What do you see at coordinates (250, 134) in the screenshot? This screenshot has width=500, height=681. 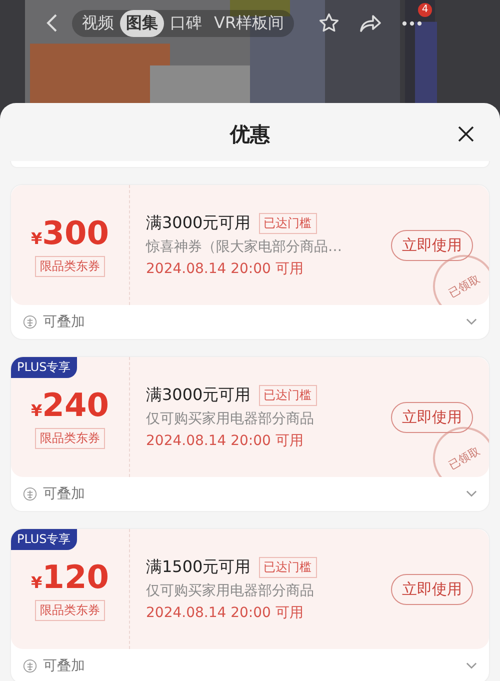 I see `sheet-title: 优惠` at bounding box center [250, 134].